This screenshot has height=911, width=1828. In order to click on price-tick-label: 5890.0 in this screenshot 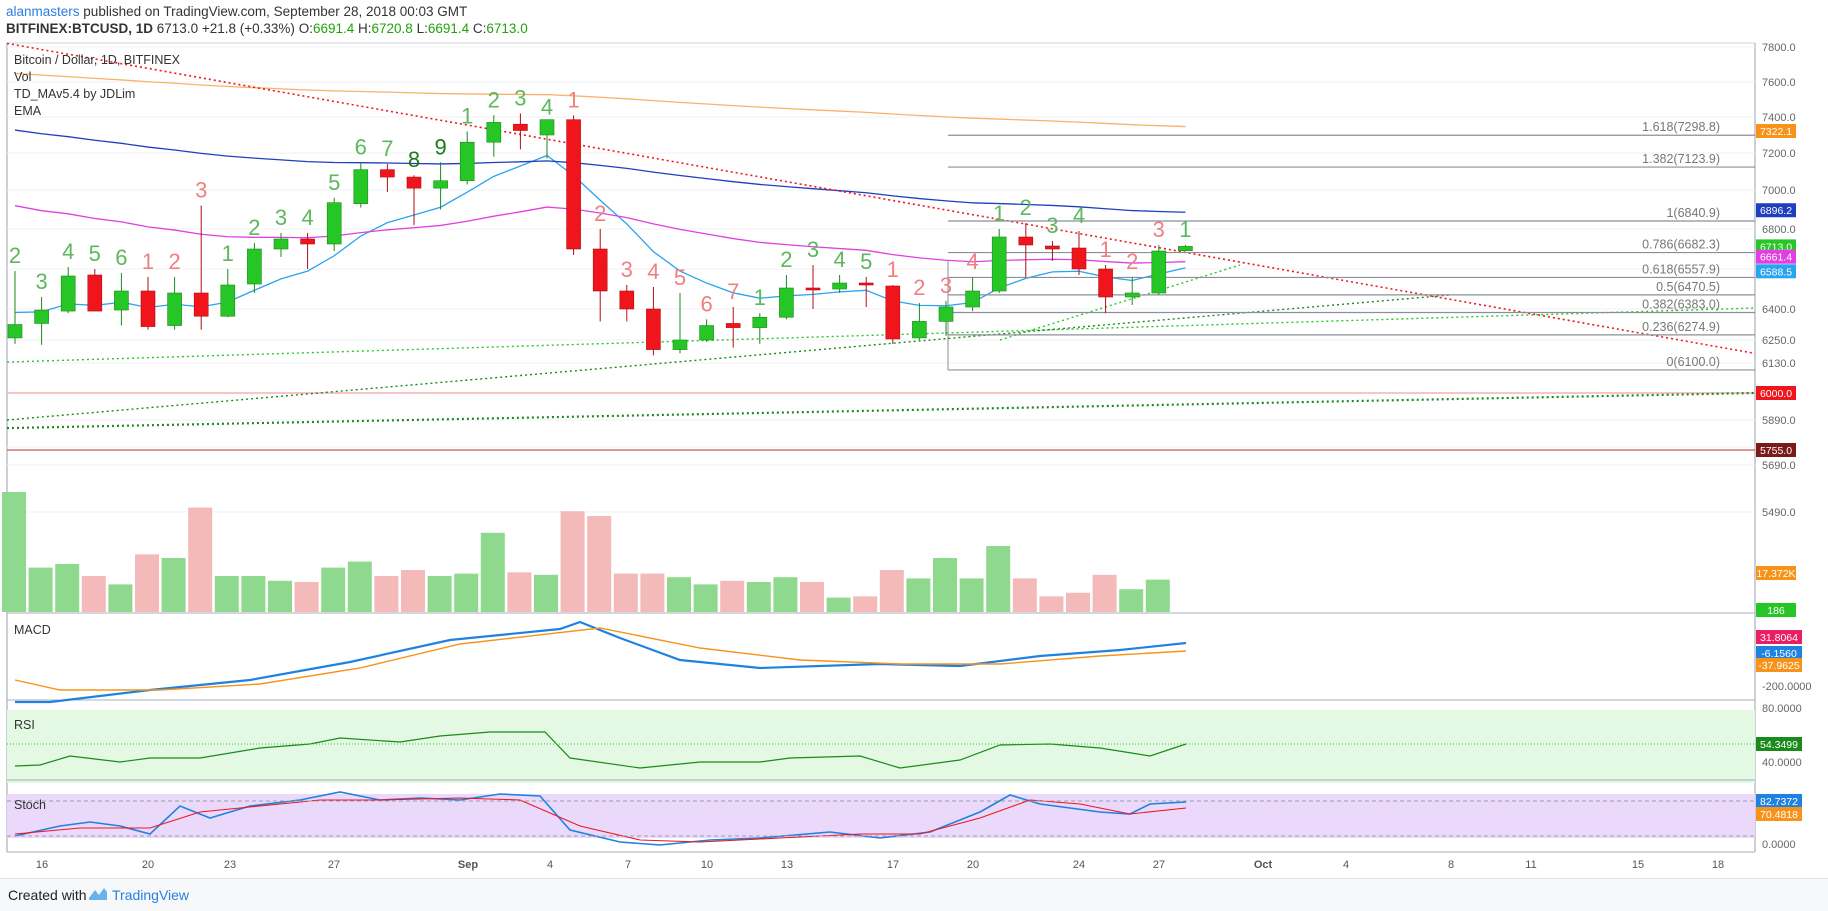, I will do `click(1779, 421)`.